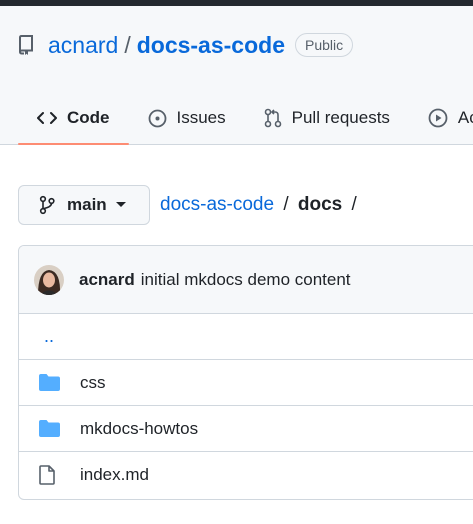 Image resolution: width=473 pixels, height=524 pixels. I want to click on tab-issues: Issues, so click(187, 118).